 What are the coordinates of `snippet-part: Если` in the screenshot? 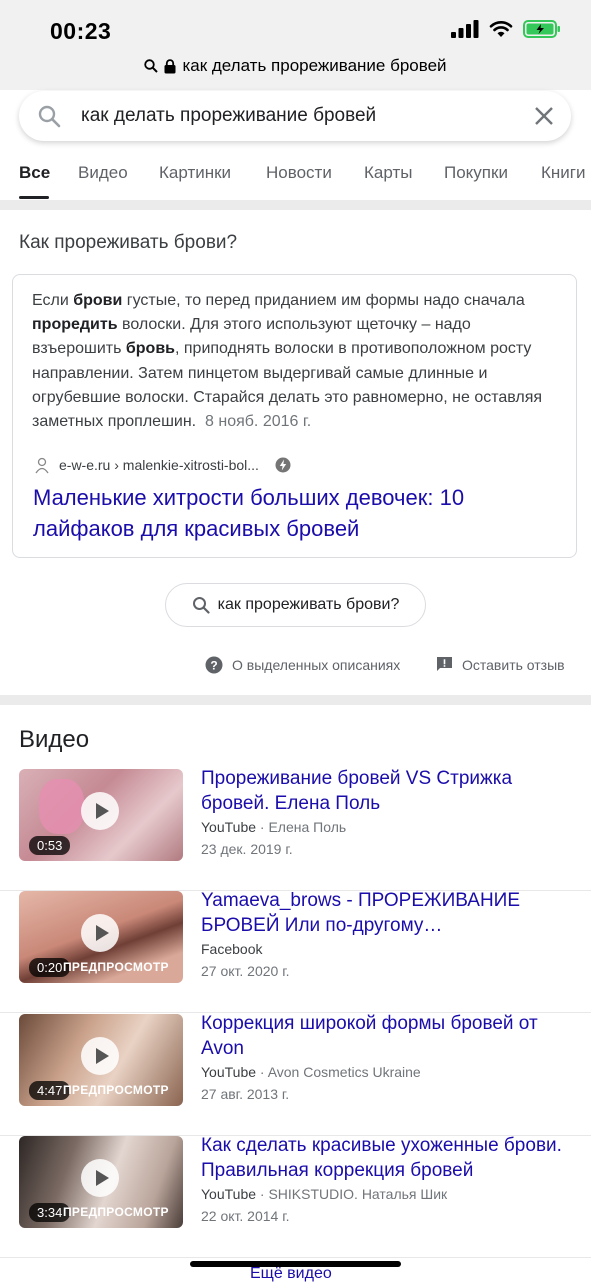 It's located at (53, 300).